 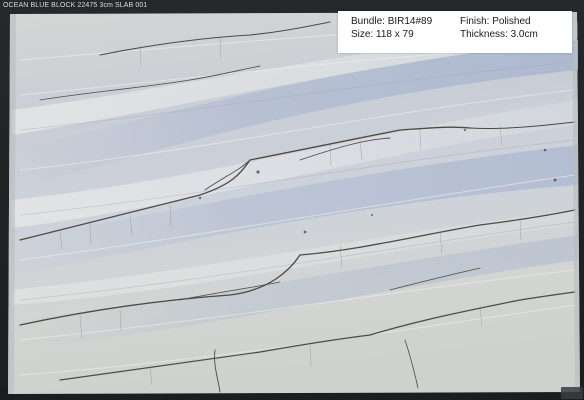 What do you see at coordinates (458, 35) in the screenshot?
I see `info-row-2: Size: 118 x 79 Thickness: 3.0cm` at bounding box center [458, 35].